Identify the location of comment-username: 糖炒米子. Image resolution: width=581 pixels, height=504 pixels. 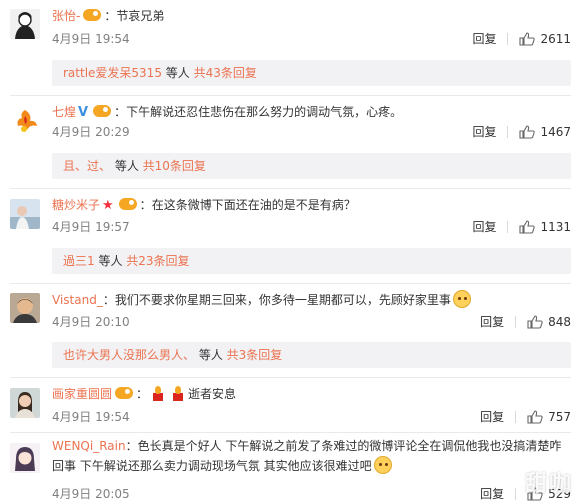
(76, 205).